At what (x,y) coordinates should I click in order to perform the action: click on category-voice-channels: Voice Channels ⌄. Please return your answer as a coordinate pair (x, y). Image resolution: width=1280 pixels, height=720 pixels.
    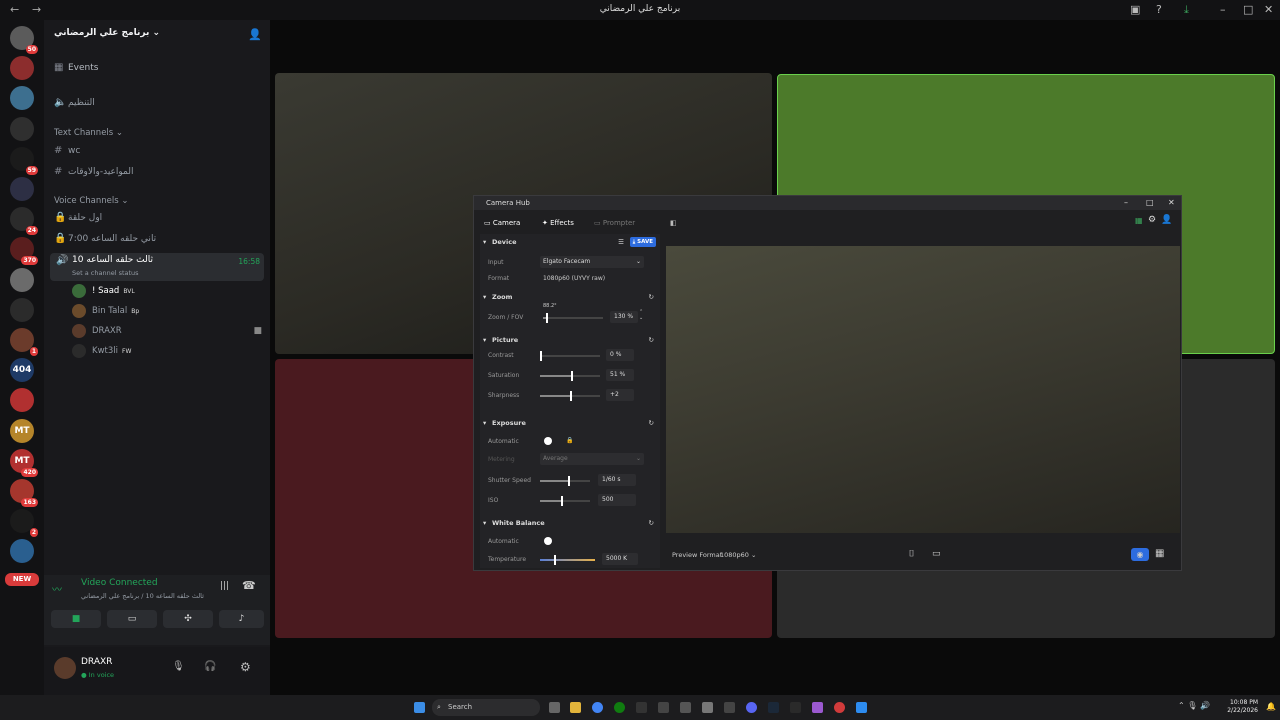
    Looking at the image, I should click on (91, 201).